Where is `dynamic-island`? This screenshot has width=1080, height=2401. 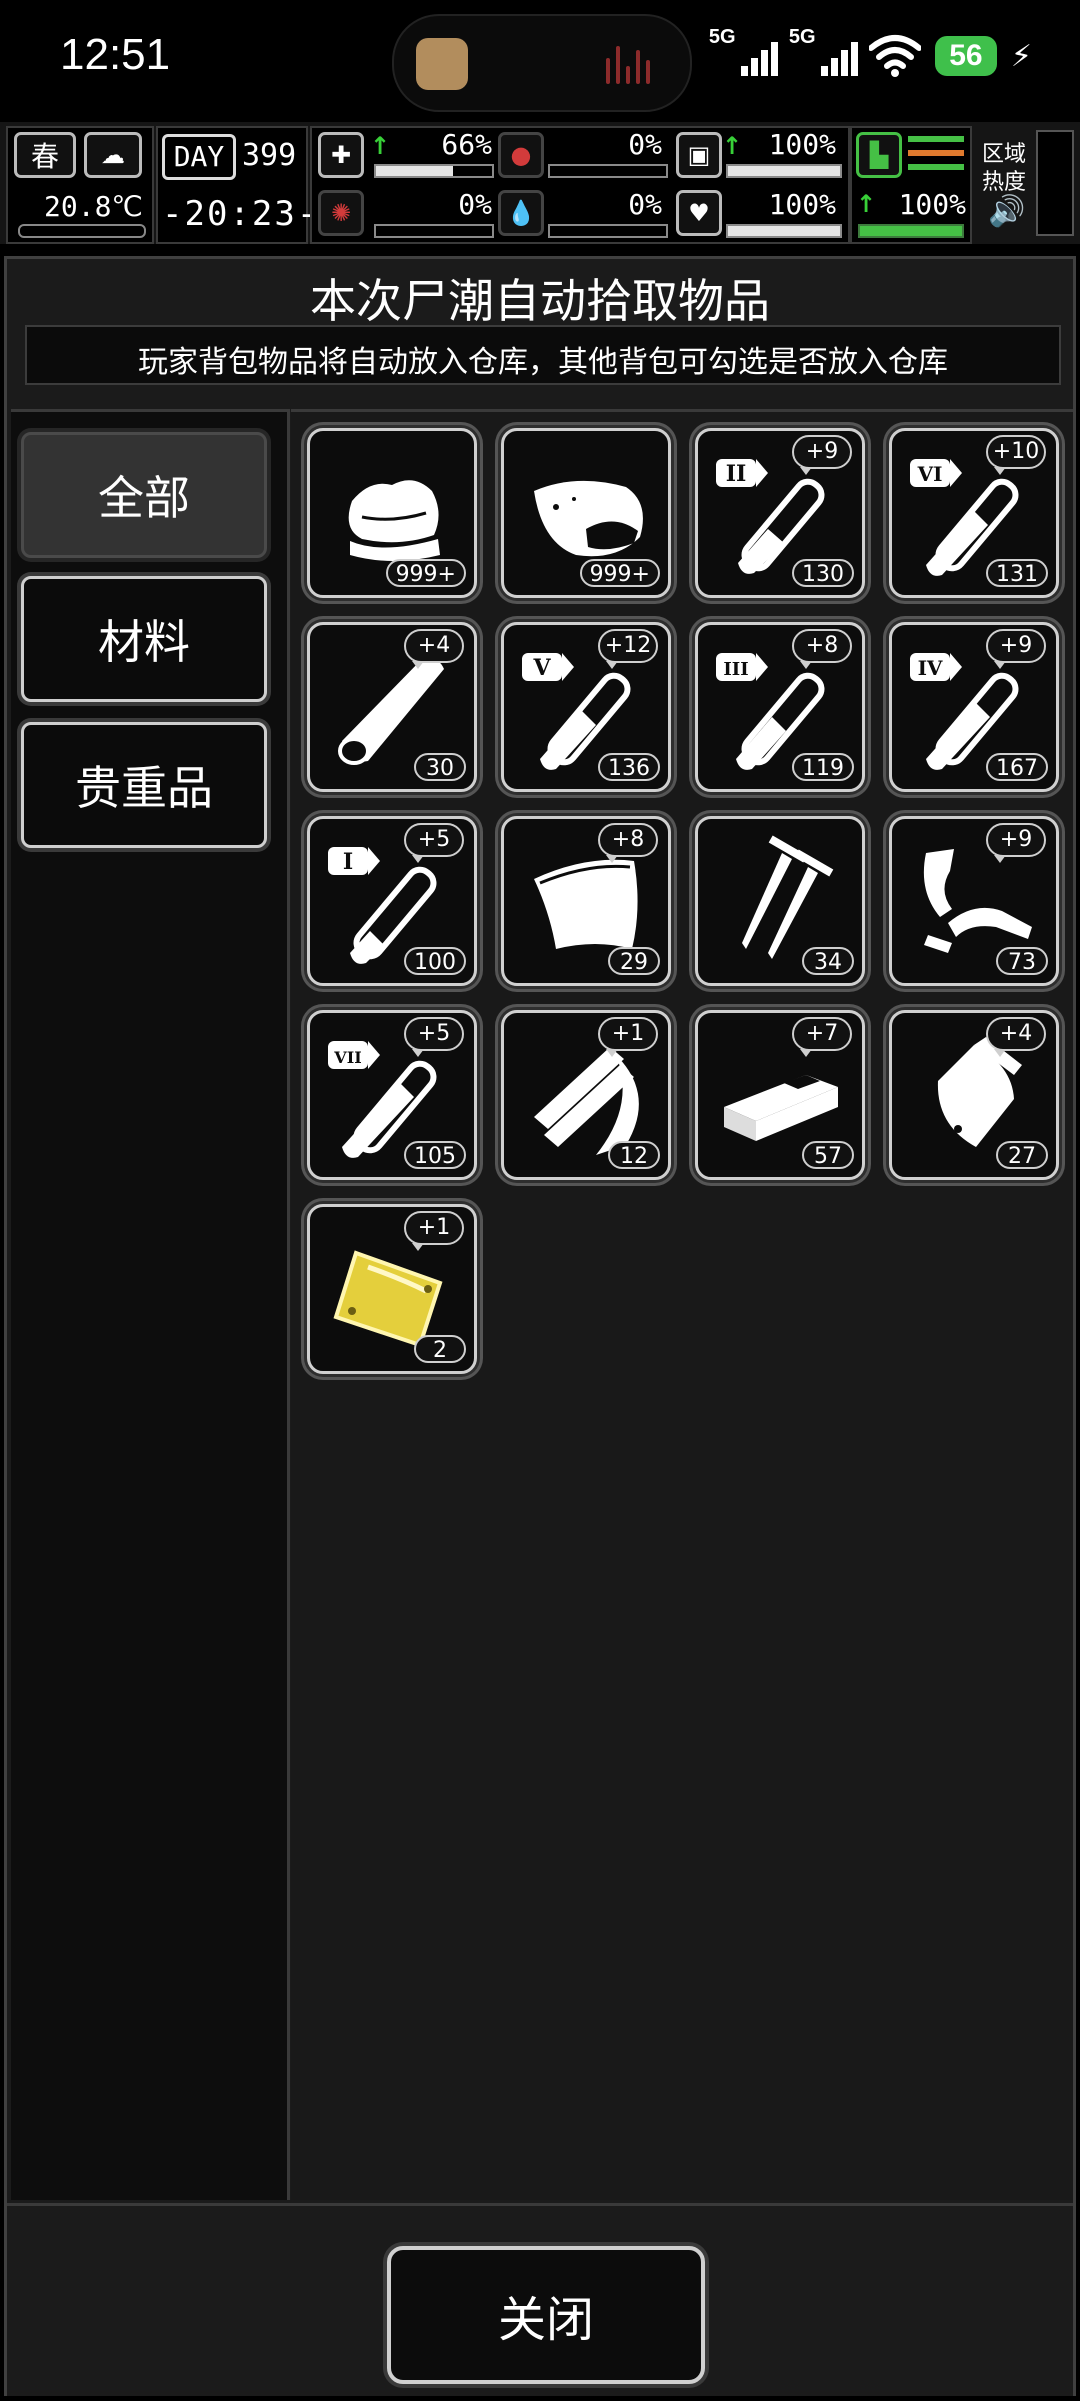 dynamic-island is located at coordinates (542, 63).